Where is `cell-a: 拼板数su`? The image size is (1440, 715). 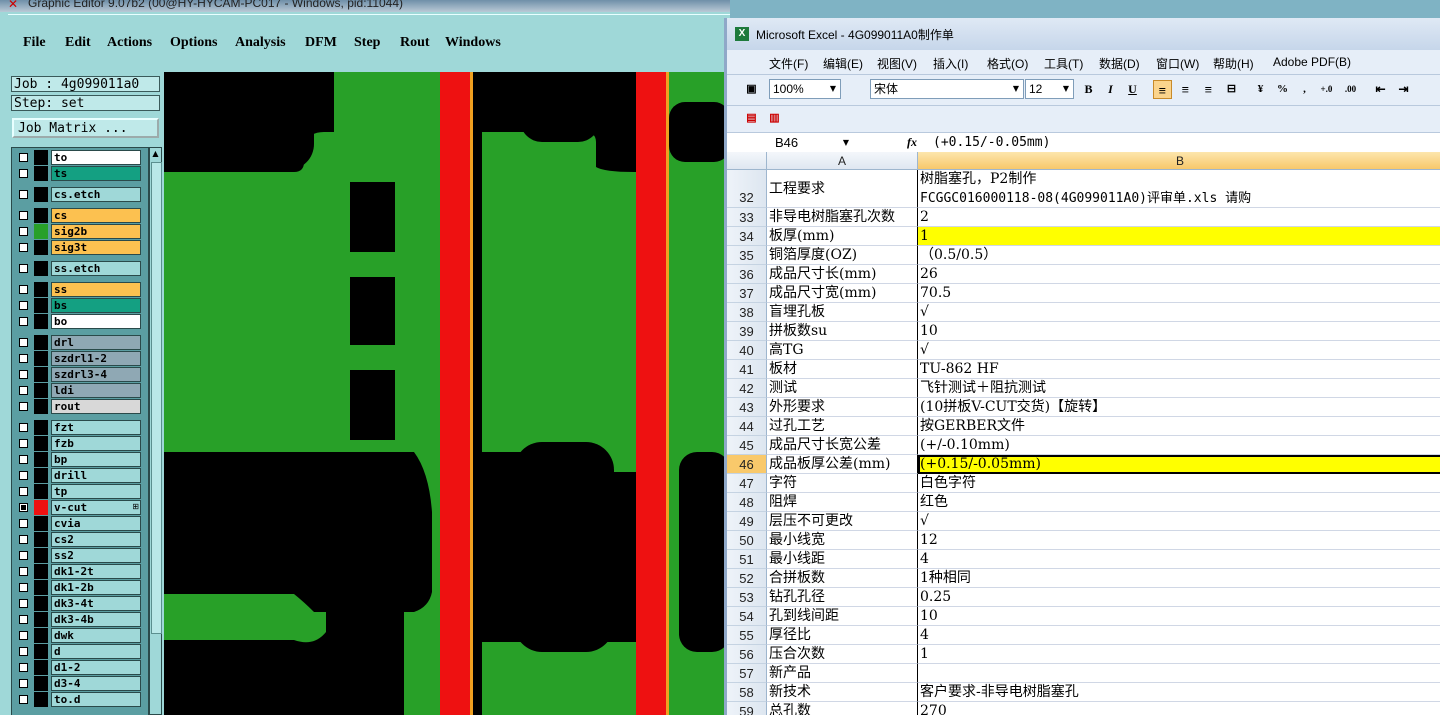
cell-a: 拼板数su is located at coordinates (842, 331).